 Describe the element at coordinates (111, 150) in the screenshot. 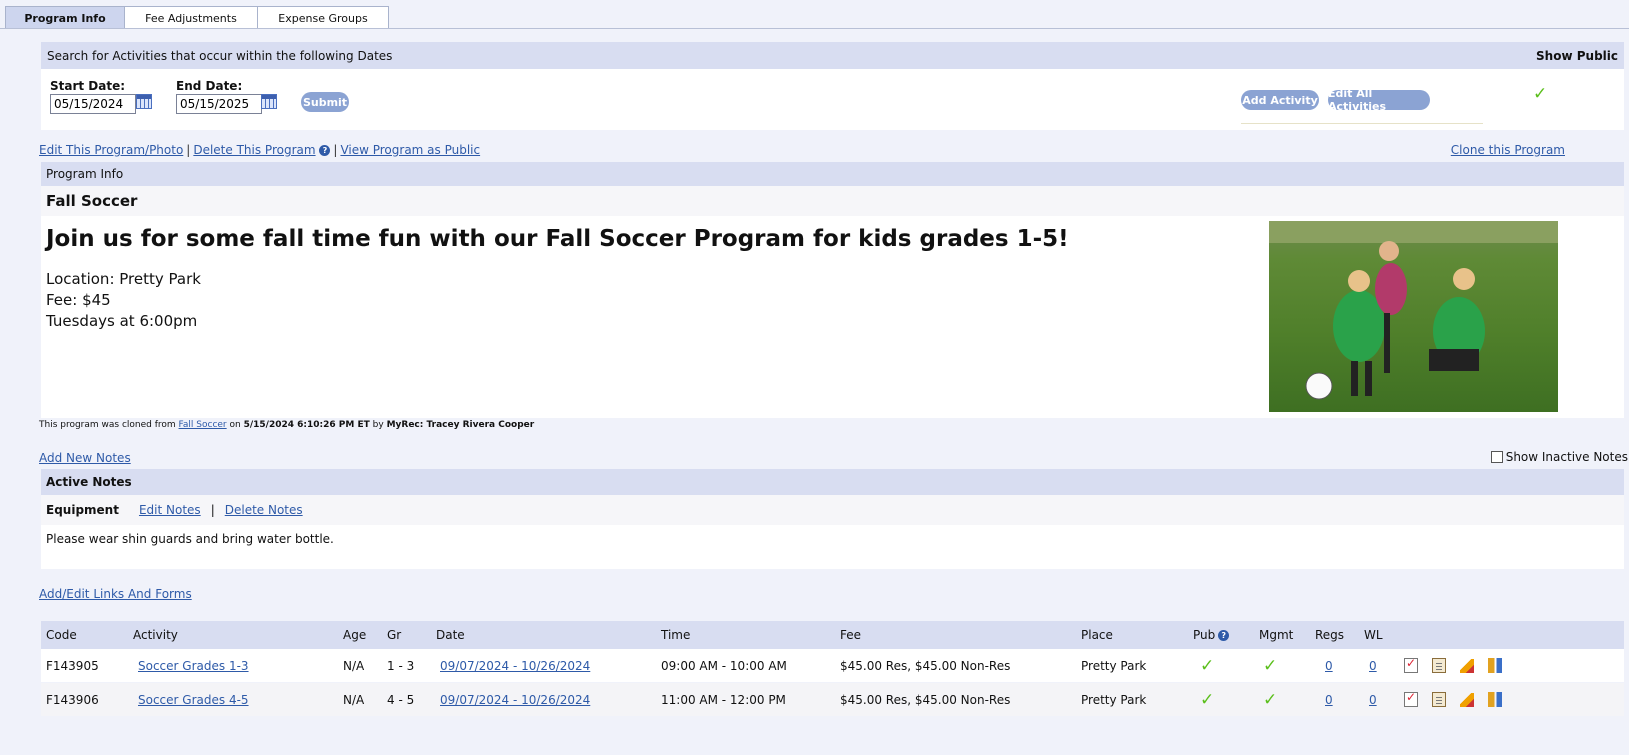

I see `edit-program-link: Edit This Program/Photo` at that location.